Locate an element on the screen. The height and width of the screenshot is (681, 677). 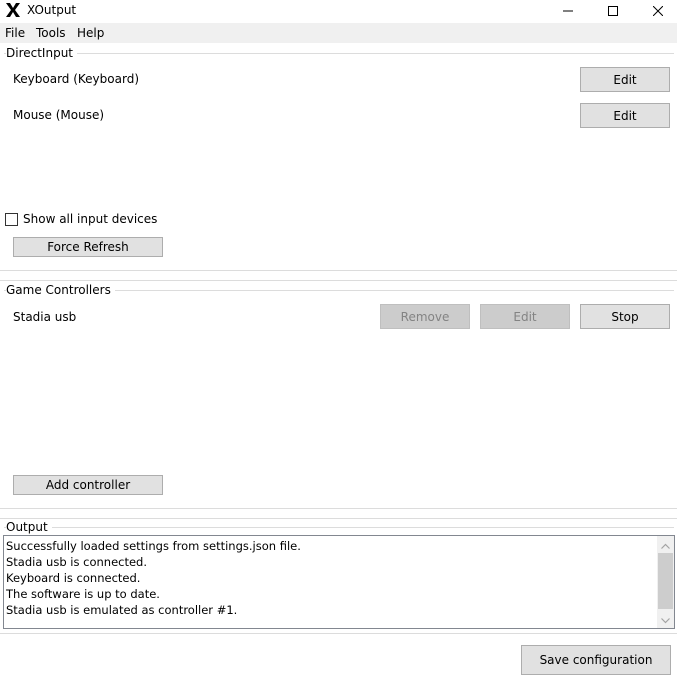
add-controller-button: Add controller is located at coordinates (88, 485).